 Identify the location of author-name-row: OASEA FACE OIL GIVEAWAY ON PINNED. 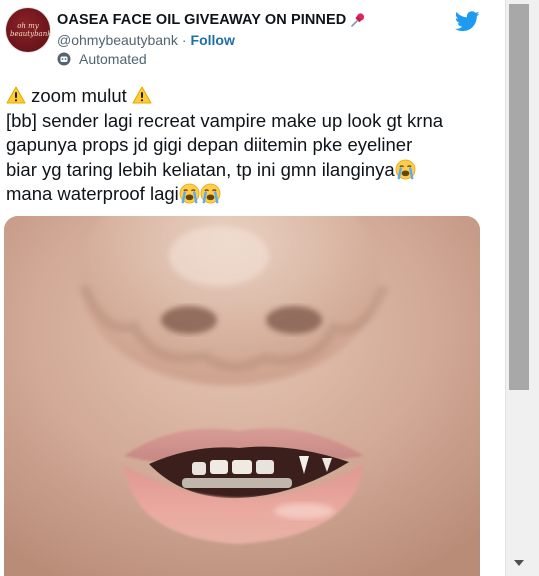
(211, 20).